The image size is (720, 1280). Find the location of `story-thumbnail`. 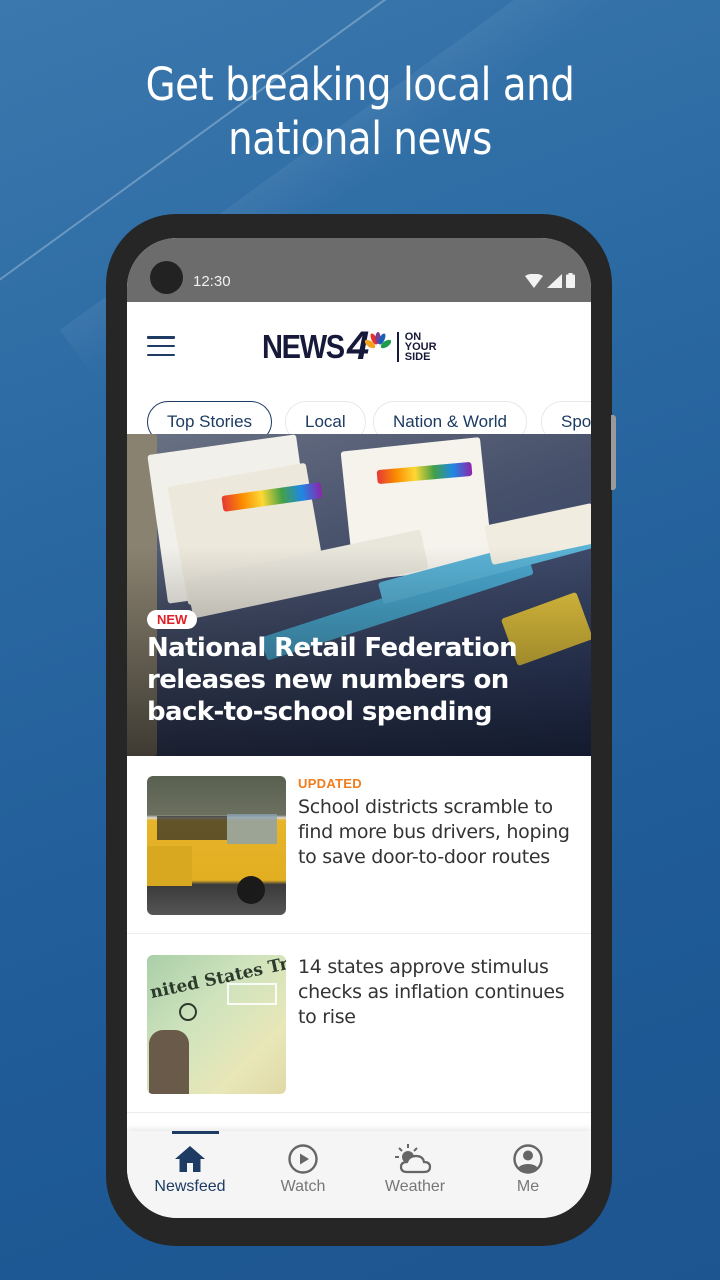

story-thumbnail is located at coordinates (216, 845).